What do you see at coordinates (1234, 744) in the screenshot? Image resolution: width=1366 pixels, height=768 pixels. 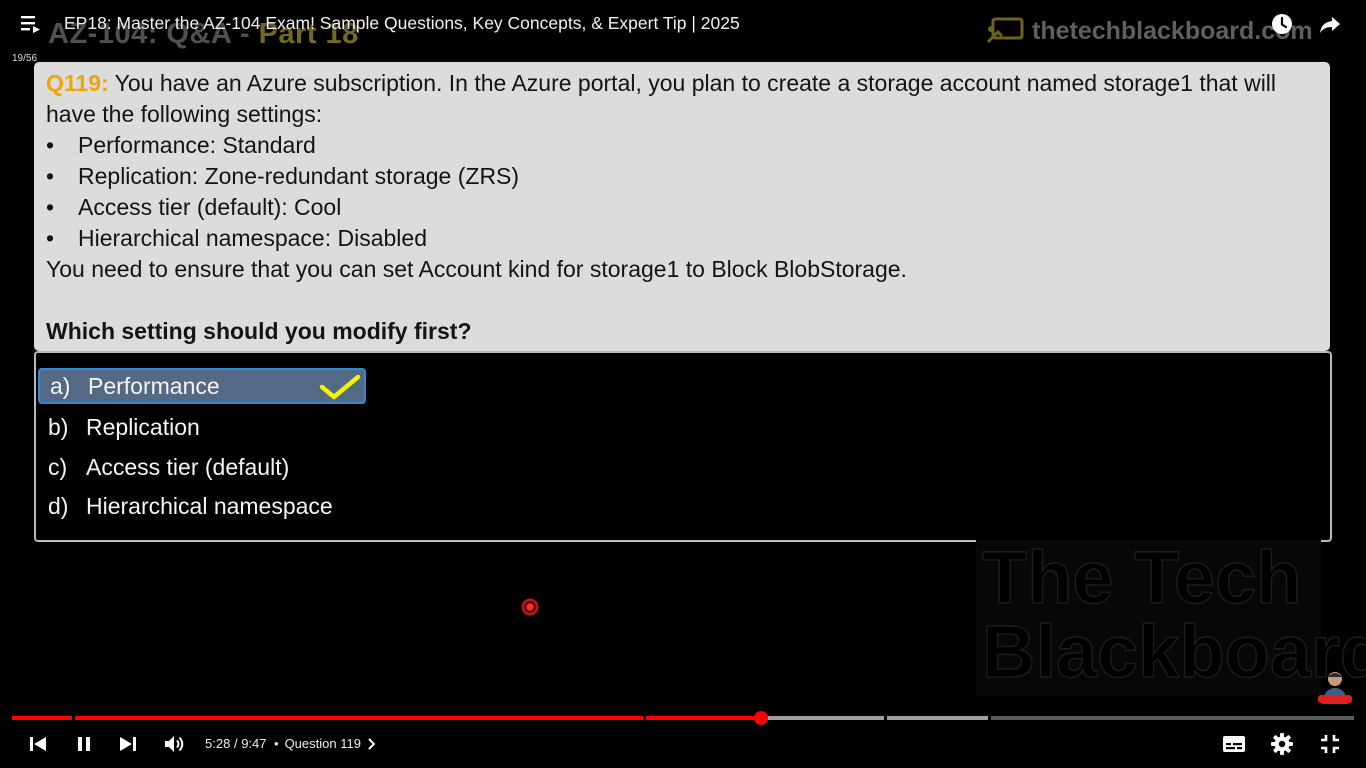 I see `subtitles-icon` at bounding box center [1234, 744].